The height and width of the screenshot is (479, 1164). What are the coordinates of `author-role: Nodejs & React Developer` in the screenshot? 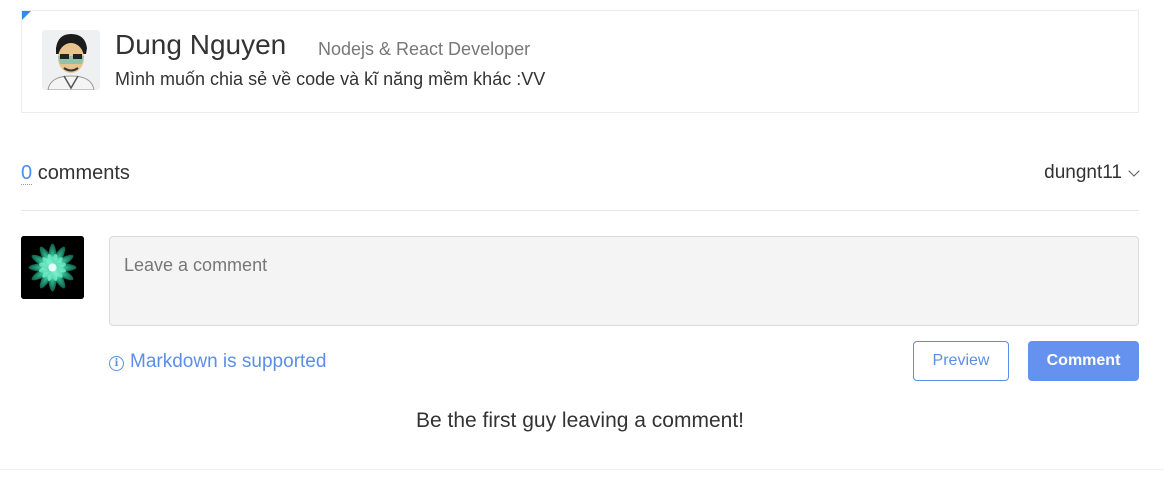 It's located at (424, 49).